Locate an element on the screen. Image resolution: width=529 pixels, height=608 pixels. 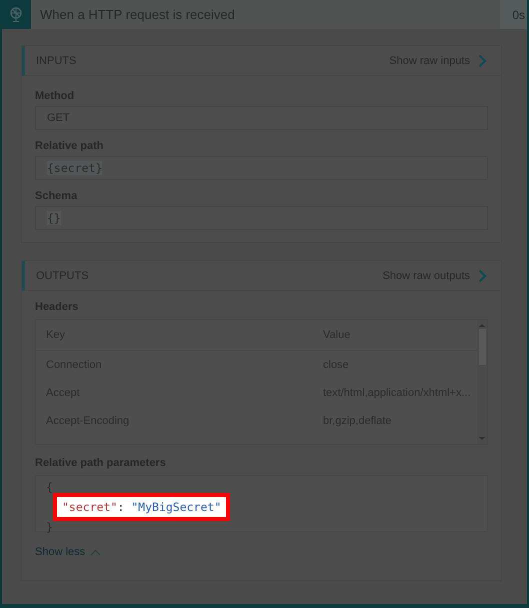
globe-icon is located at coordinates (16, 14).